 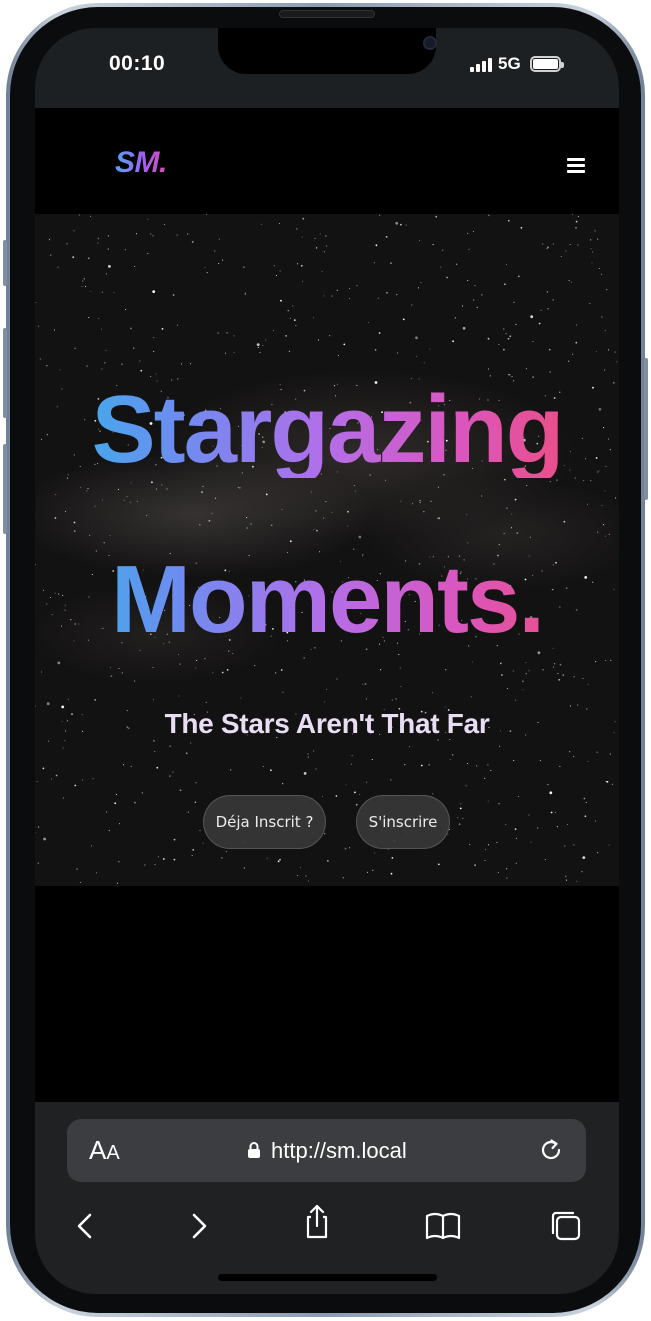 What do you see at coordinates (576, 166) in the screenshot?
I see `hamburger-menu-icon` at bounding box center [576, 166].